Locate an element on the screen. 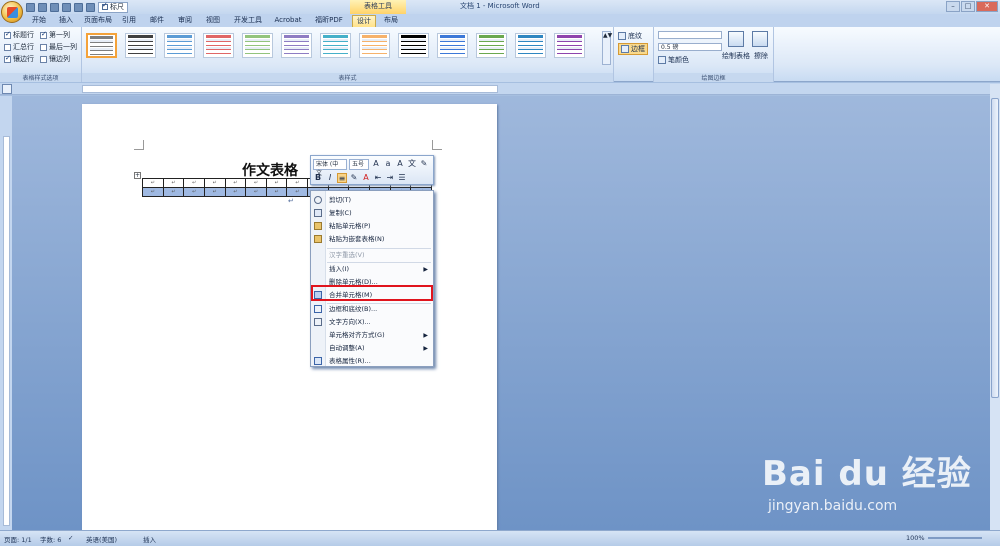  shading-button: 底纹 is located at coordinates (630, 36).